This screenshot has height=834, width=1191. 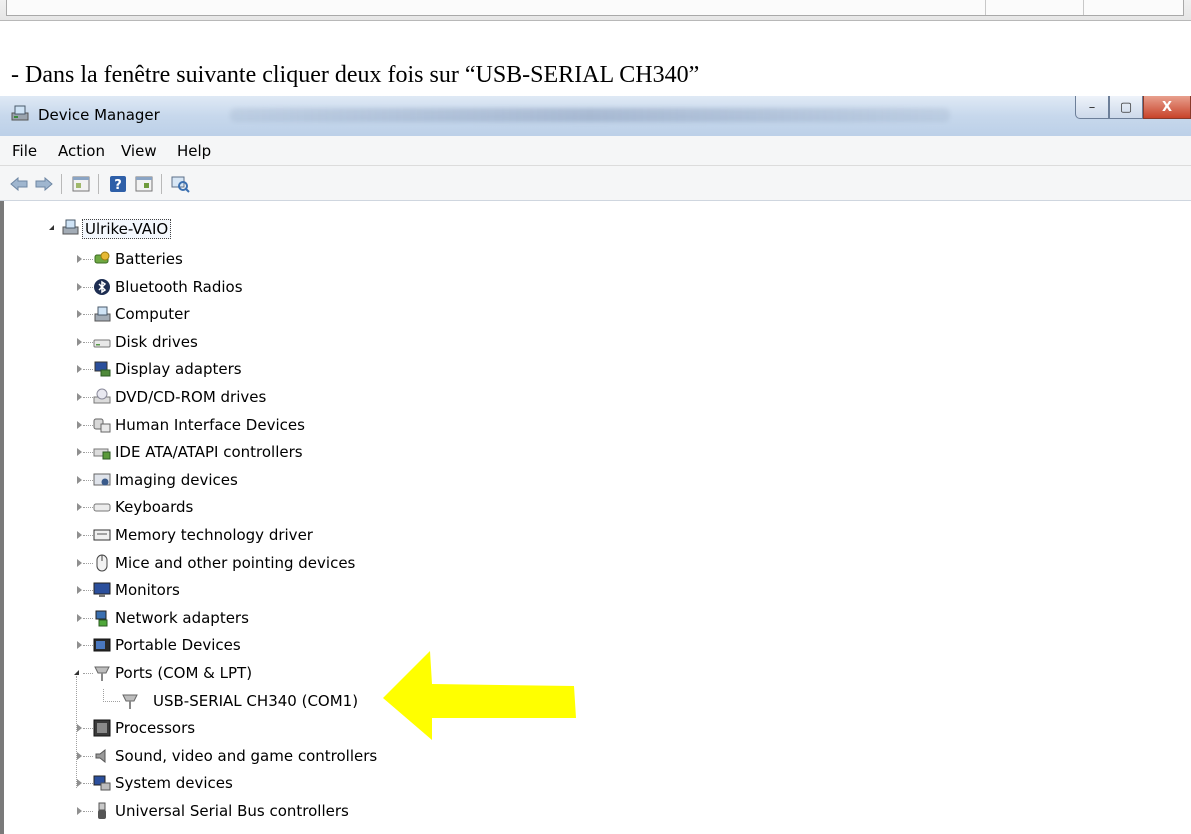 What do you see at coordinates (595, 116) in the screenshot?
I see `title-bar: Device Manager – ▢ X` at bounding box center [595, 116].